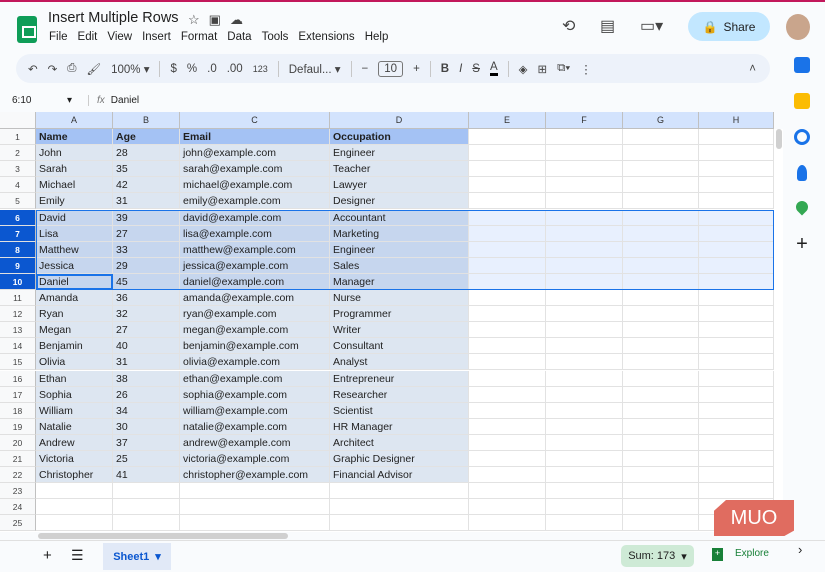 The image size is (825, 572). Describe the element at coordinates (77, 555) in the screenshot. I see `all-sheets-icon: ☰` at that location.